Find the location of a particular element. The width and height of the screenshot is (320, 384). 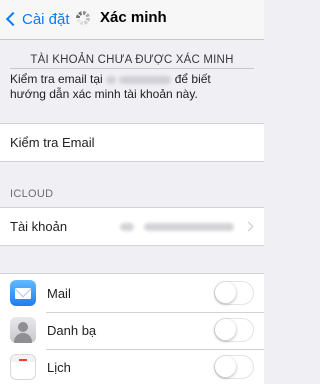

unverified-header: TÀI KHOẢN CHƯA ĐƯỢC XÁC MINH is located at coordinates (132, 60).